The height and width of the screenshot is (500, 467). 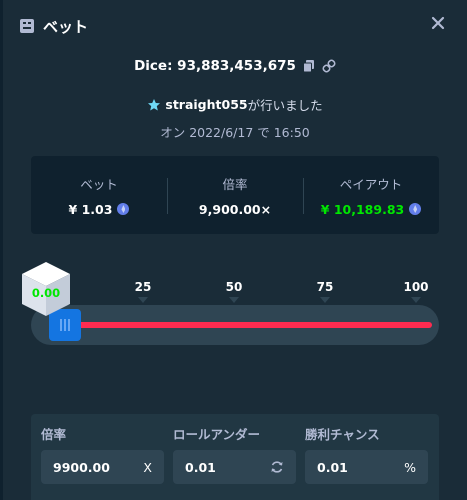 I want to click on tick-label: 50, so click(x=234, y=287).